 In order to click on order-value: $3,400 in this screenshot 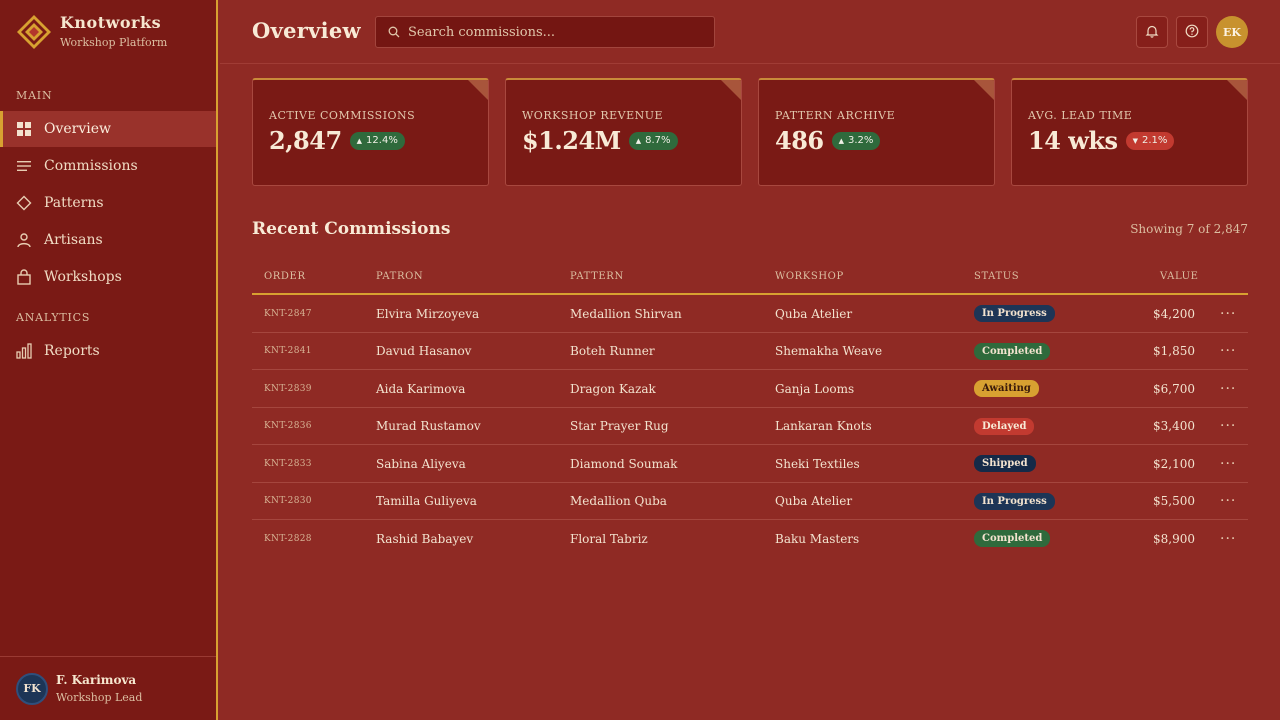, I will do `click(1174, 426)`.